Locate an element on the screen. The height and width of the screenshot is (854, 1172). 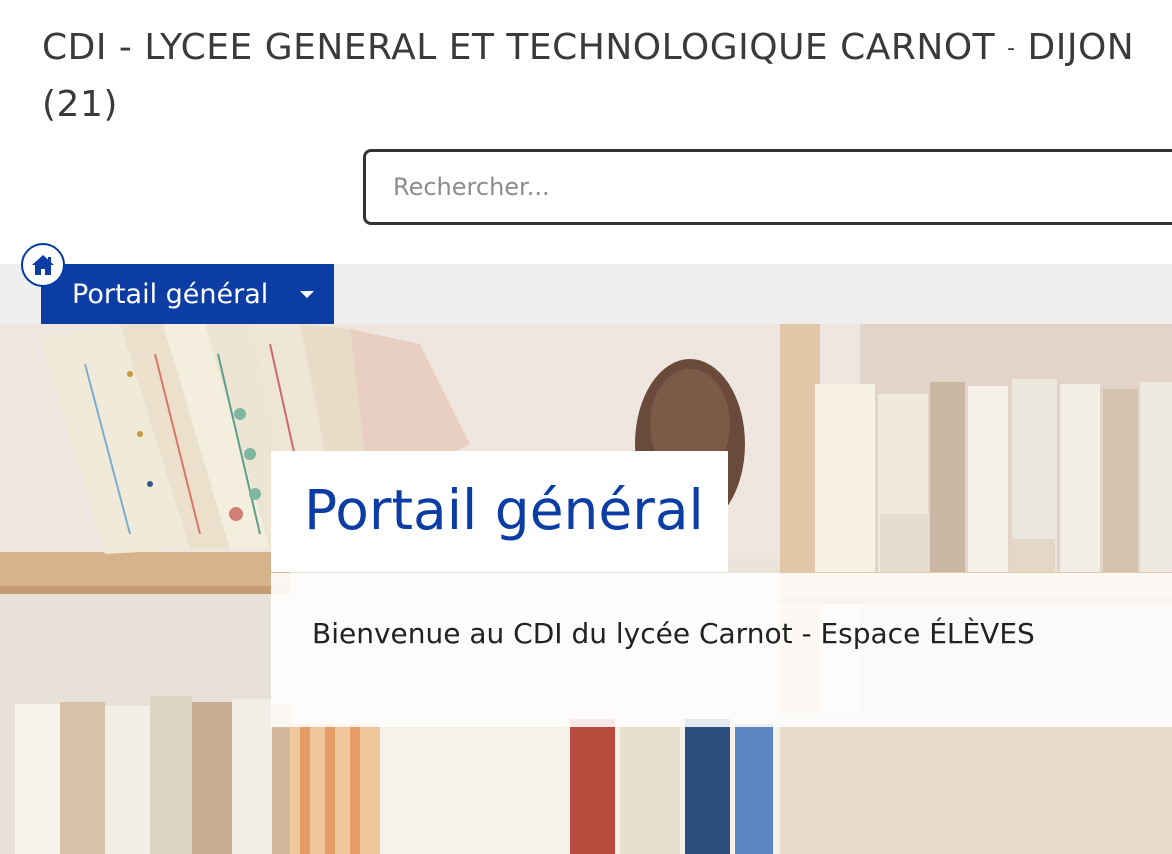
home-button is located at coordinates (43, 265).